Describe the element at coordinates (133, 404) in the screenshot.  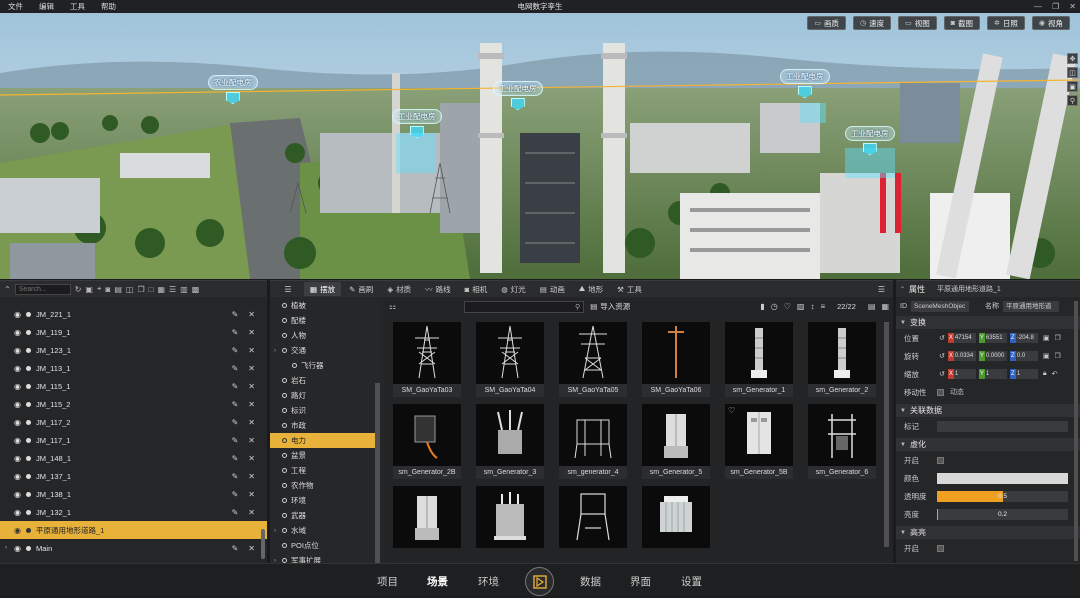
I see `outliner-row: ◉ JM_115_2 ✎ ✕` at that location.